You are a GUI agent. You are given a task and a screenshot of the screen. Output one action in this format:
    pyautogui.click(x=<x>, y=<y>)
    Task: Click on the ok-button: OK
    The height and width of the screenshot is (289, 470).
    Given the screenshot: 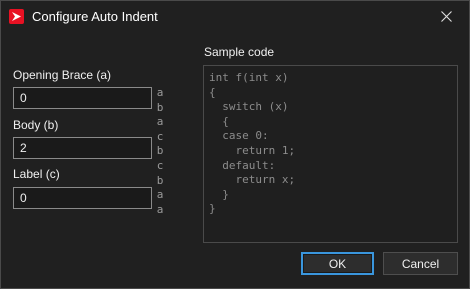 What is the action you would take?
    pyautogui.click(x=337, y=263)
    